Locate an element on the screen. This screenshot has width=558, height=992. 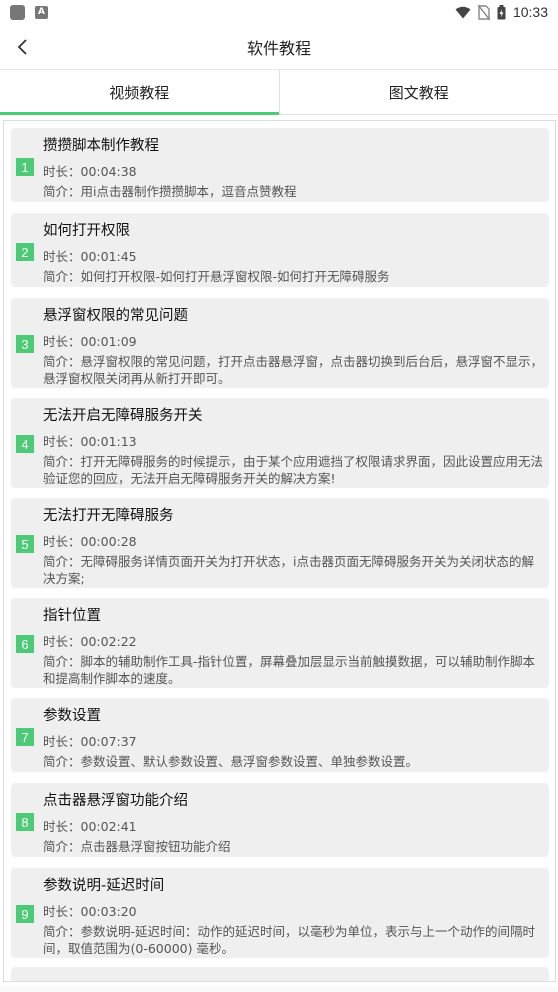
app-bar: 软件教程 is located at coordinates (279, 47).